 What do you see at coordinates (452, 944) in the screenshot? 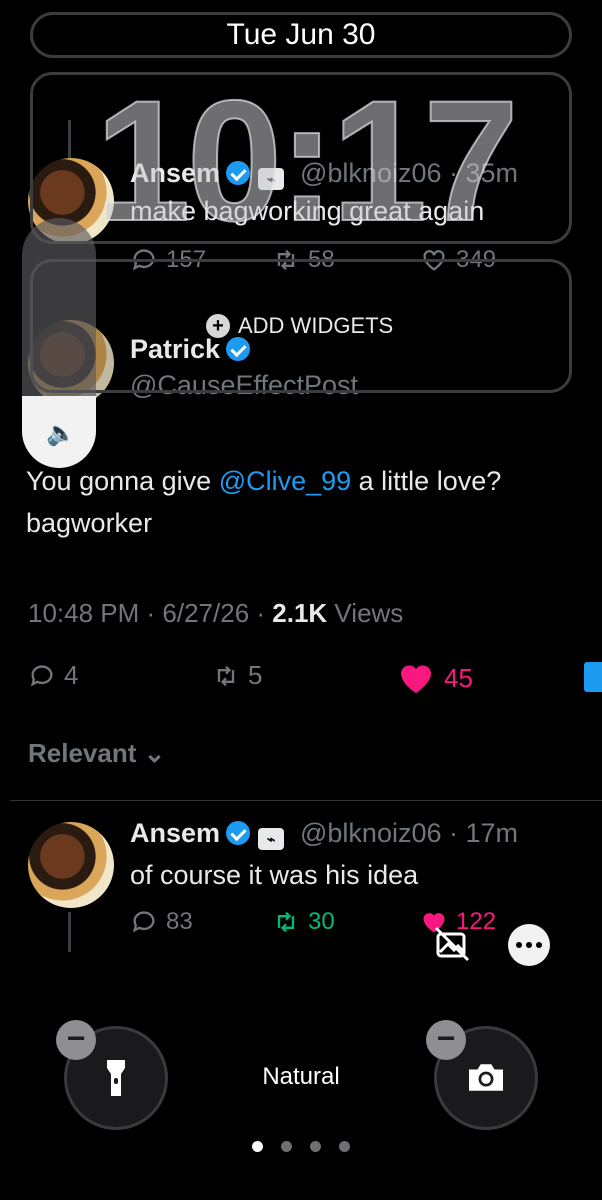
I see `photo-shuffle-off-icon` at bounding box center [452, 944].